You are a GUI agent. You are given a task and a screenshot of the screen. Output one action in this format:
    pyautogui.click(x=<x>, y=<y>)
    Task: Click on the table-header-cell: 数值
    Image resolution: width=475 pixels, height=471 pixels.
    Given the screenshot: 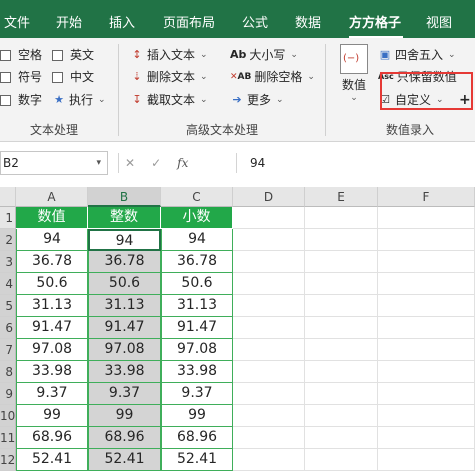 What is the action you would take?
    pyautogui.click(x=52, y=218)
    